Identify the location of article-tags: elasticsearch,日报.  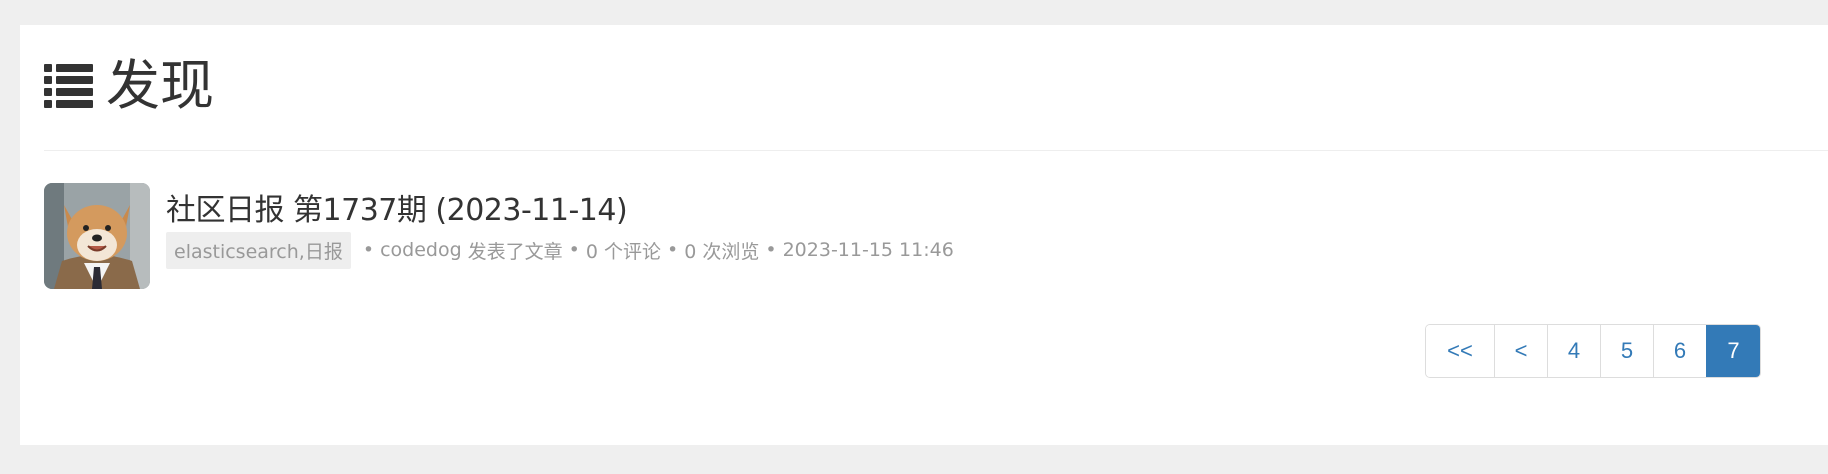
(258, 250).